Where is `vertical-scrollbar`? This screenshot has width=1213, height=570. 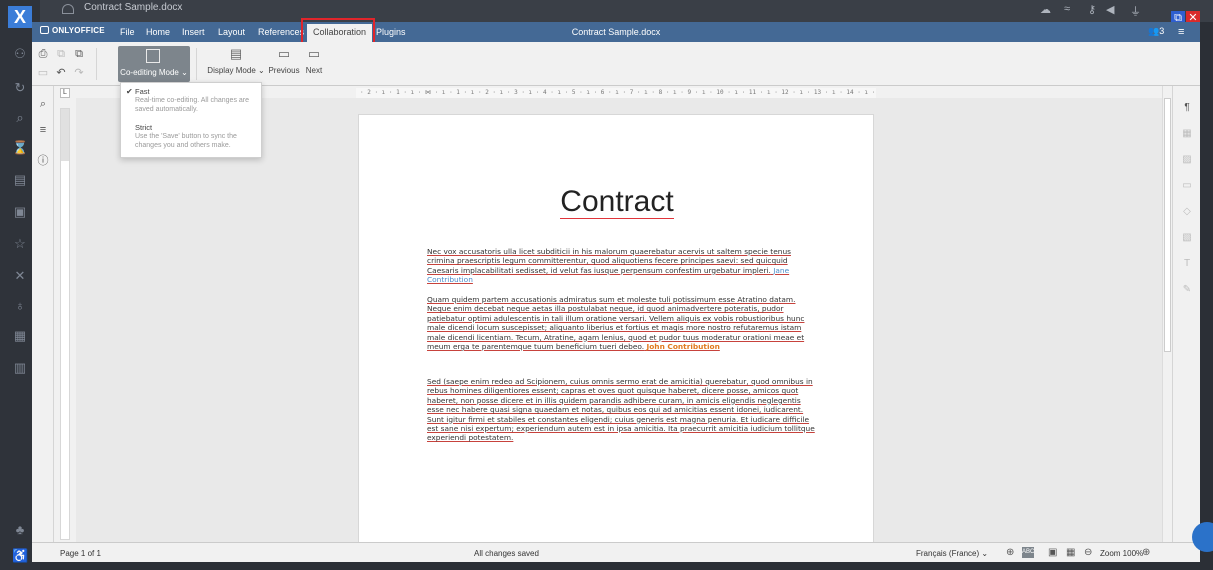
vertical-scrollbar is located at coordinates (1167, 314).